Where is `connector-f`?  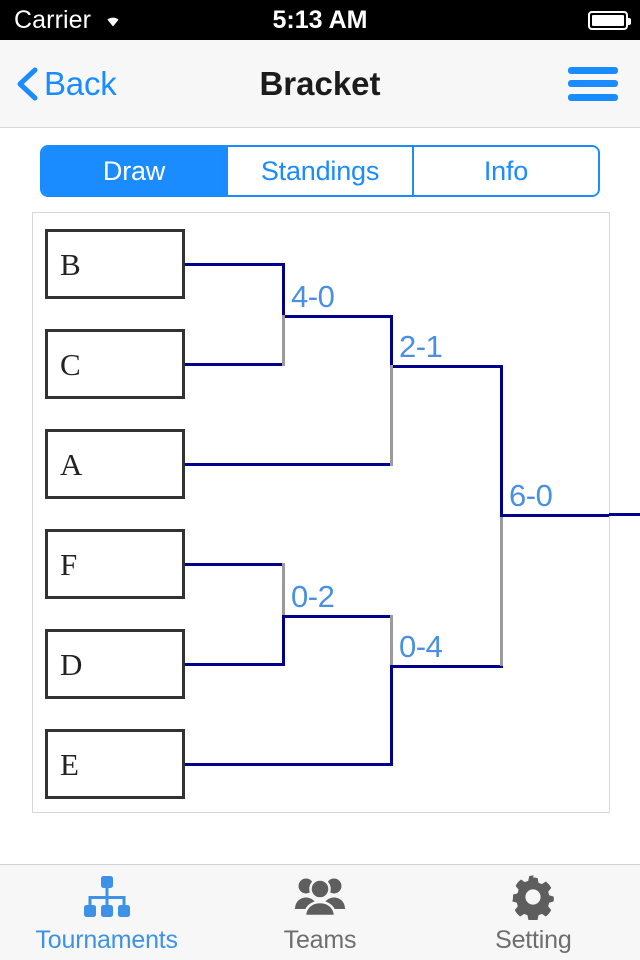
connector-f is located at coordinates (235, 564).